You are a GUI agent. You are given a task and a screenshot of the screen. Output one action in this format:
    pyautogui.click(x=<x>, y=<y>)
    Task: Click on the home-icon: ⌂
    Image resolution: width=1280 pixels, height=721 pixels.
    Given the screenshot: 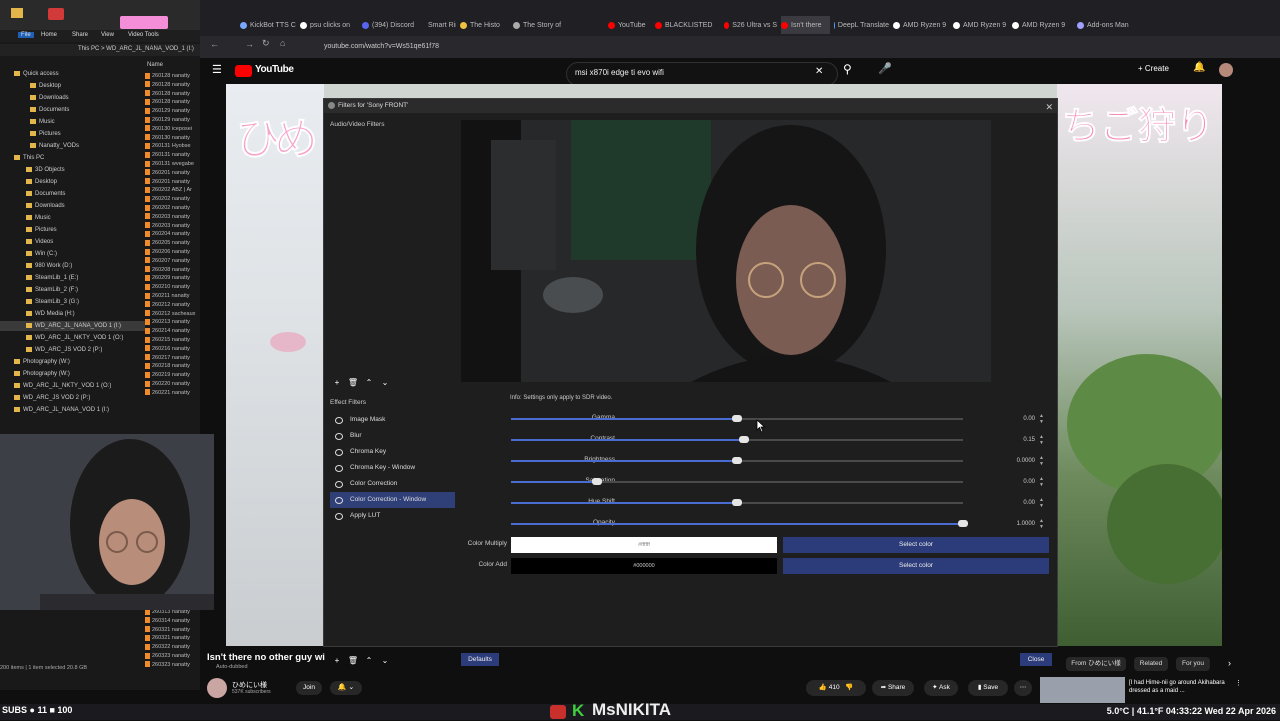 What is the action you would take?
    pyautogui.click(x=282, y=43)
    